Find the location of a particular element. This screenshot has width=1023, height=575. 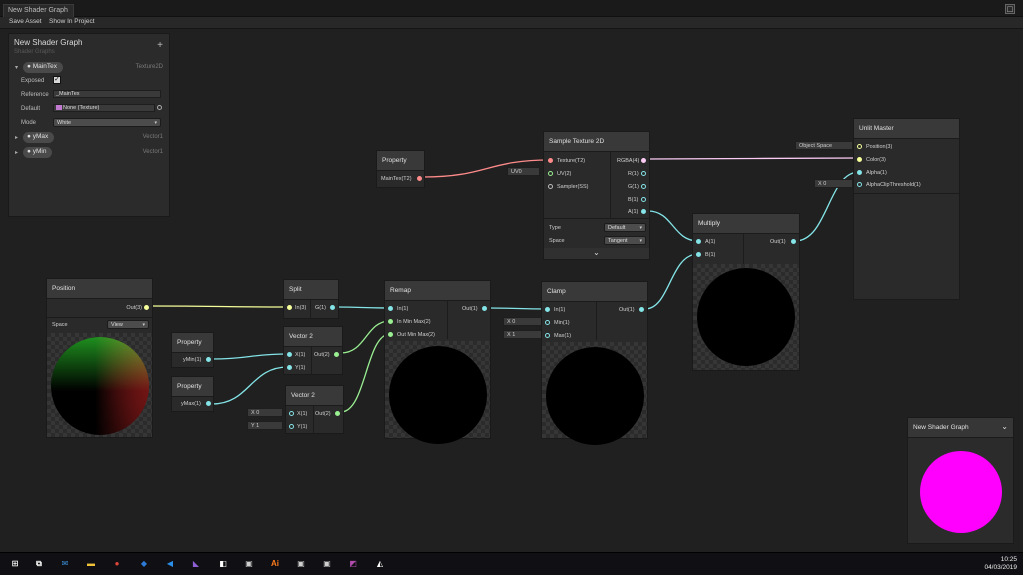

node-property-maintex: Property MainTex(T2) is located at coordinates (400, 169).